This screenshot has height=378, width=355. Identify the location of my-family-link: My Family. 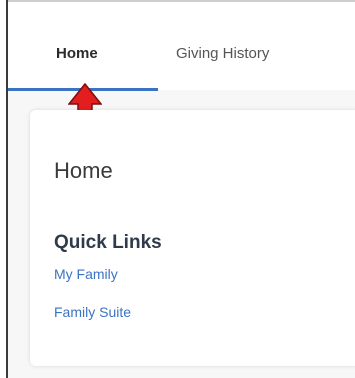
(86, 274).